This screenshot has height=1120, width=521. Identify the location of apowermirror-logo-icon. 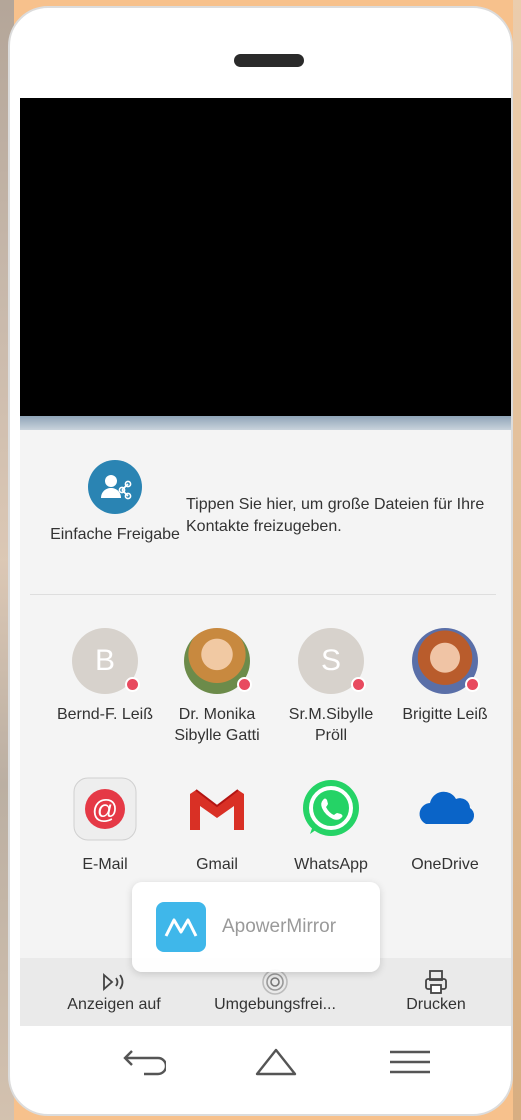
(181, 927).